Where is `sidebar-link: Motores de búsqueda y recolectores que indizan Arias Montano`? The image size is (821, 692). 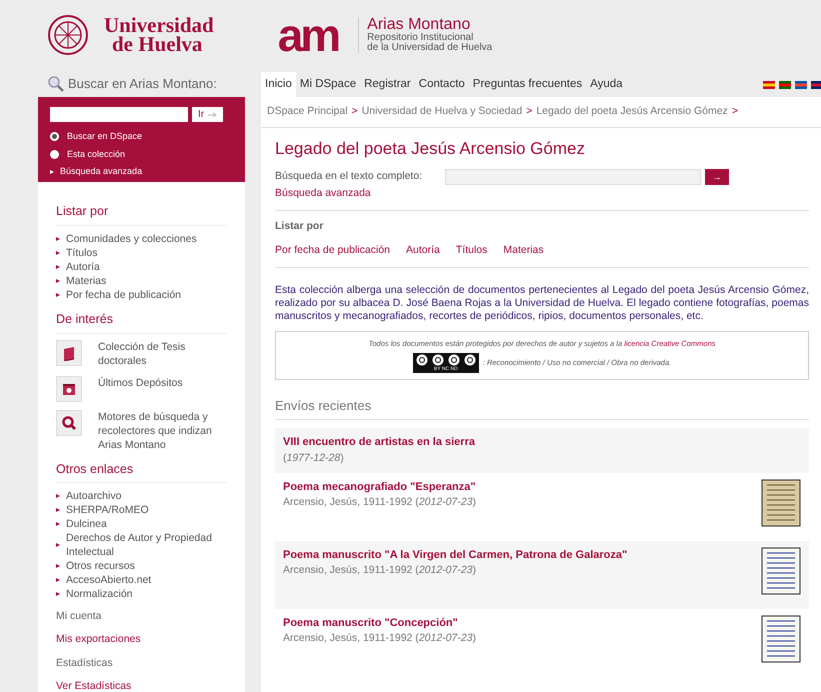 sidebar-link: Motores de búsqueda y recolectores que indizan Arias Montano is located at coordinates (162, 431).